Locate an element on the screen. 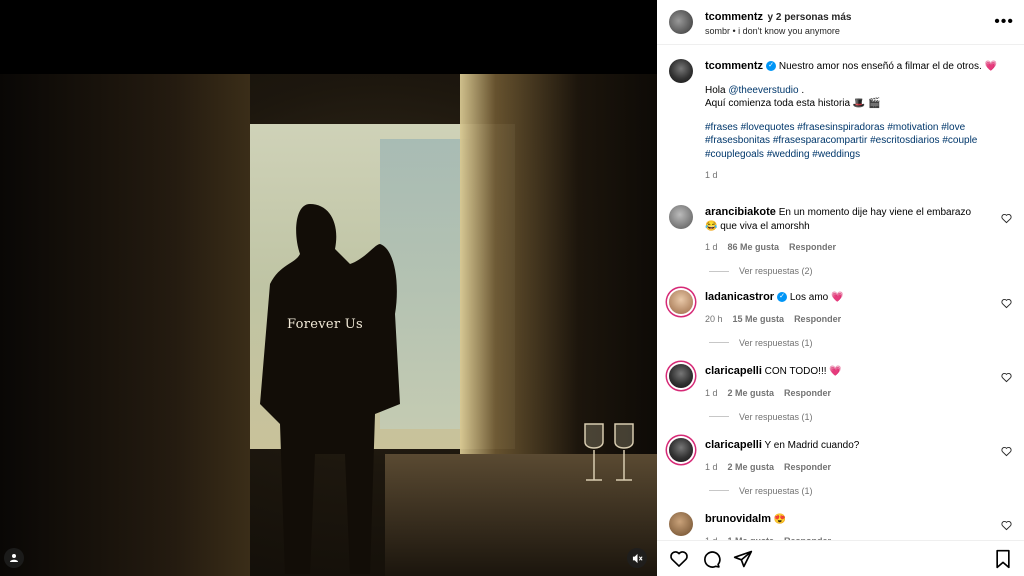 The image size is (1024, 576). comment-likes: 86 Me gusta is located at coordinates (754, 247).